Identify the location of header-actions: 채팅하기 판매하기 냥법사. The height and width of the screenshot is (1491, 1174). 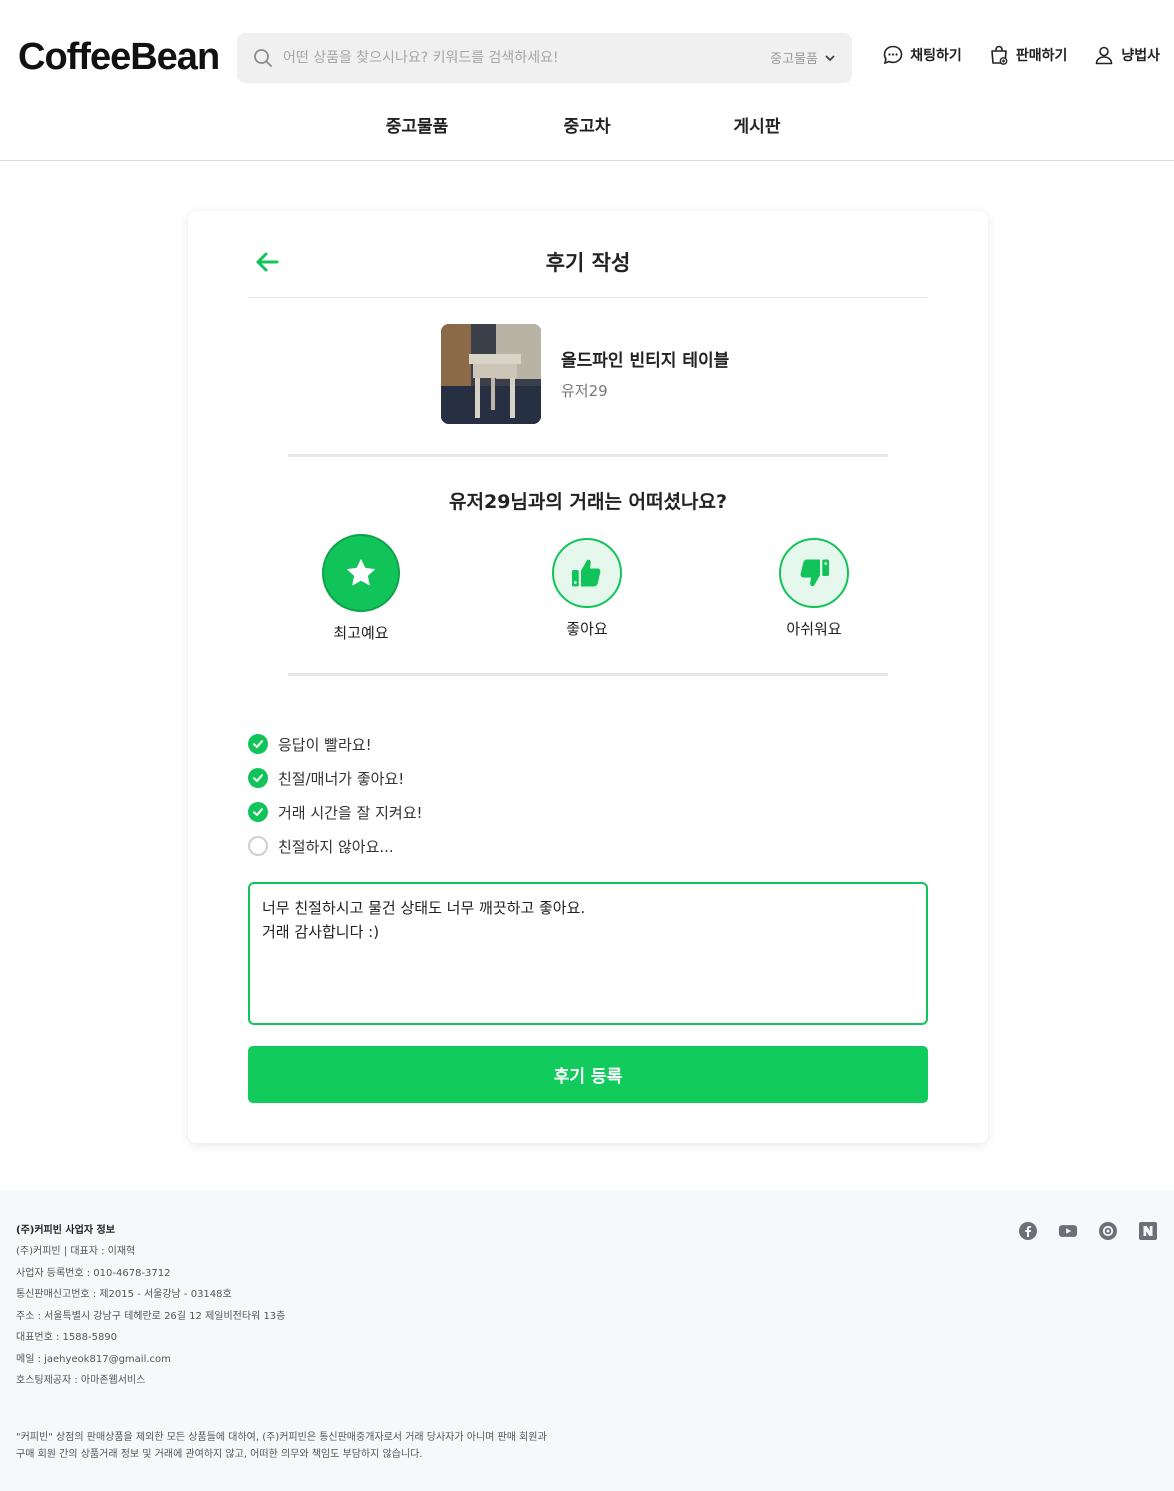
(1021, 55).